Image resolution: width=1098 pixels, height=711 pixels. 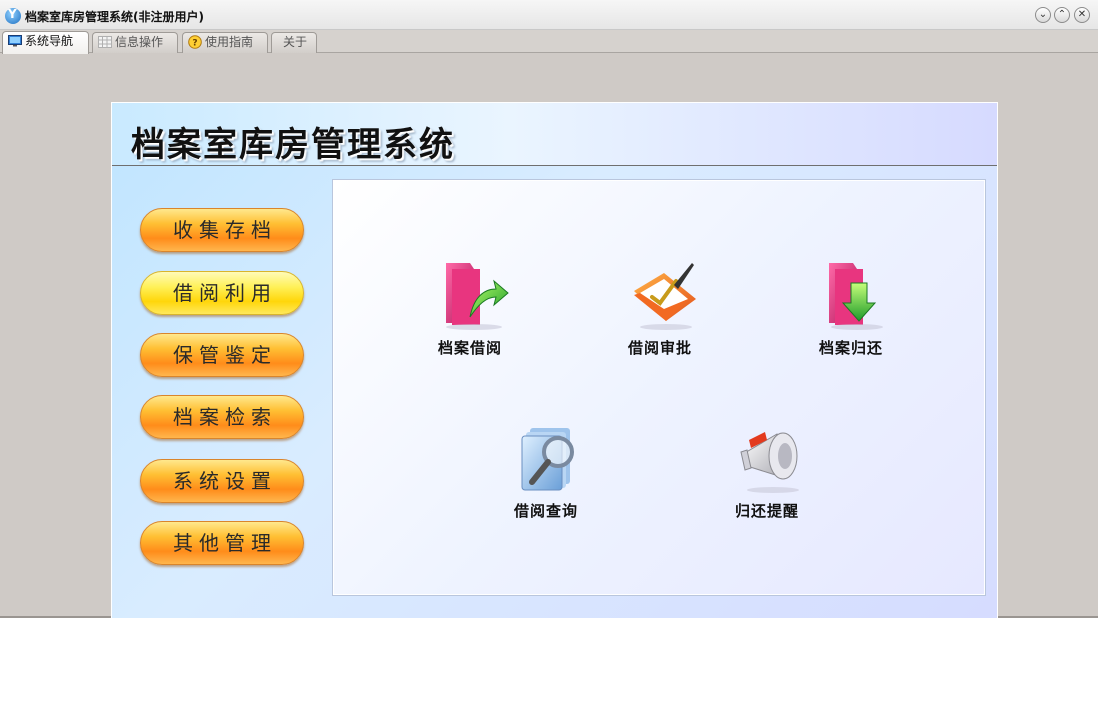 I want to click on menu-custody-appraisal-button: 保管鉴定, so click(x=222, y=355).